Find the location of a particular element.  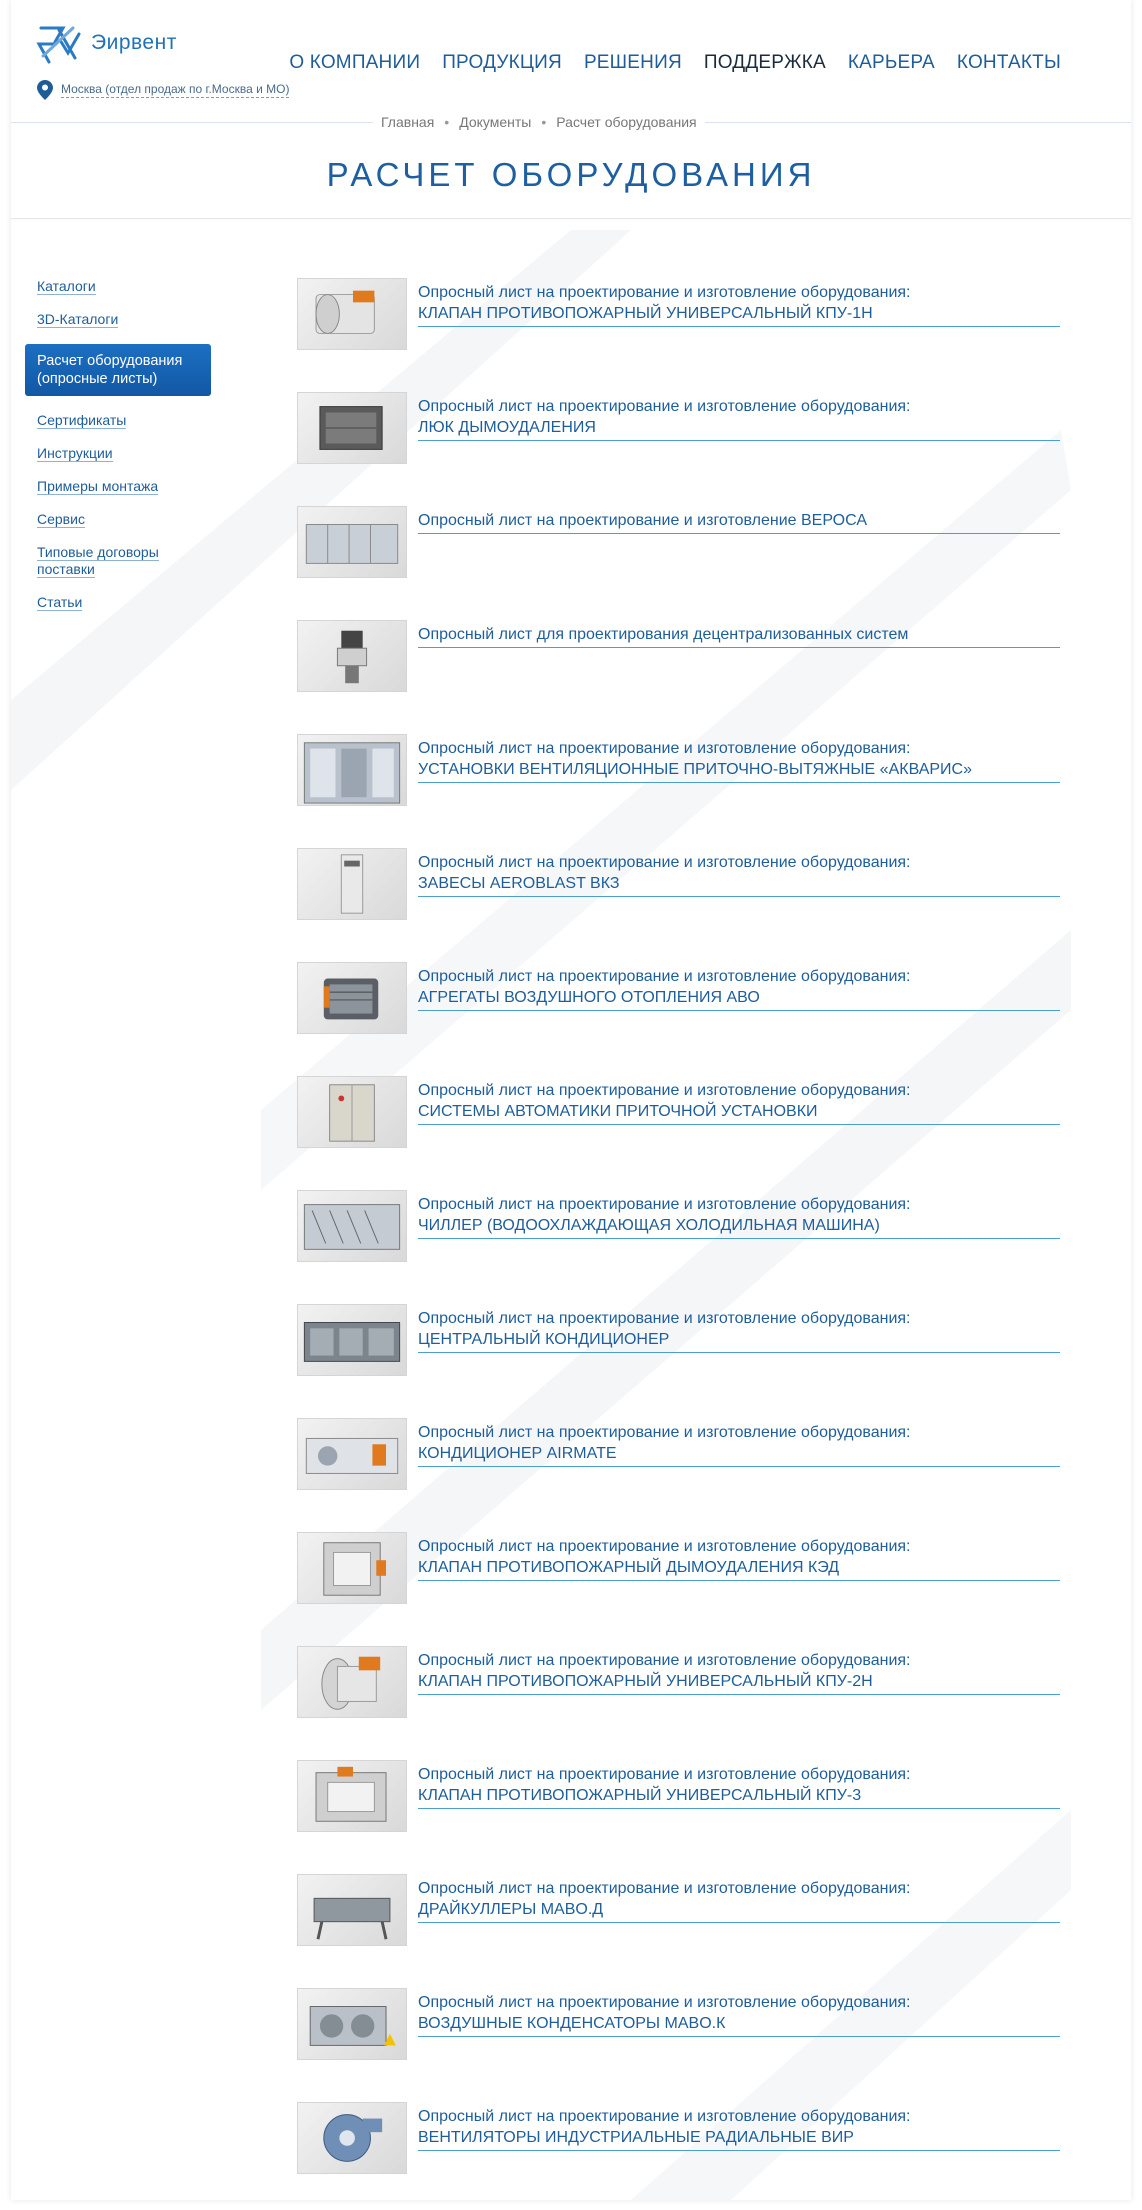

nav-contacts: КОНТАКТЫ is located at coordinates (1009, 63).